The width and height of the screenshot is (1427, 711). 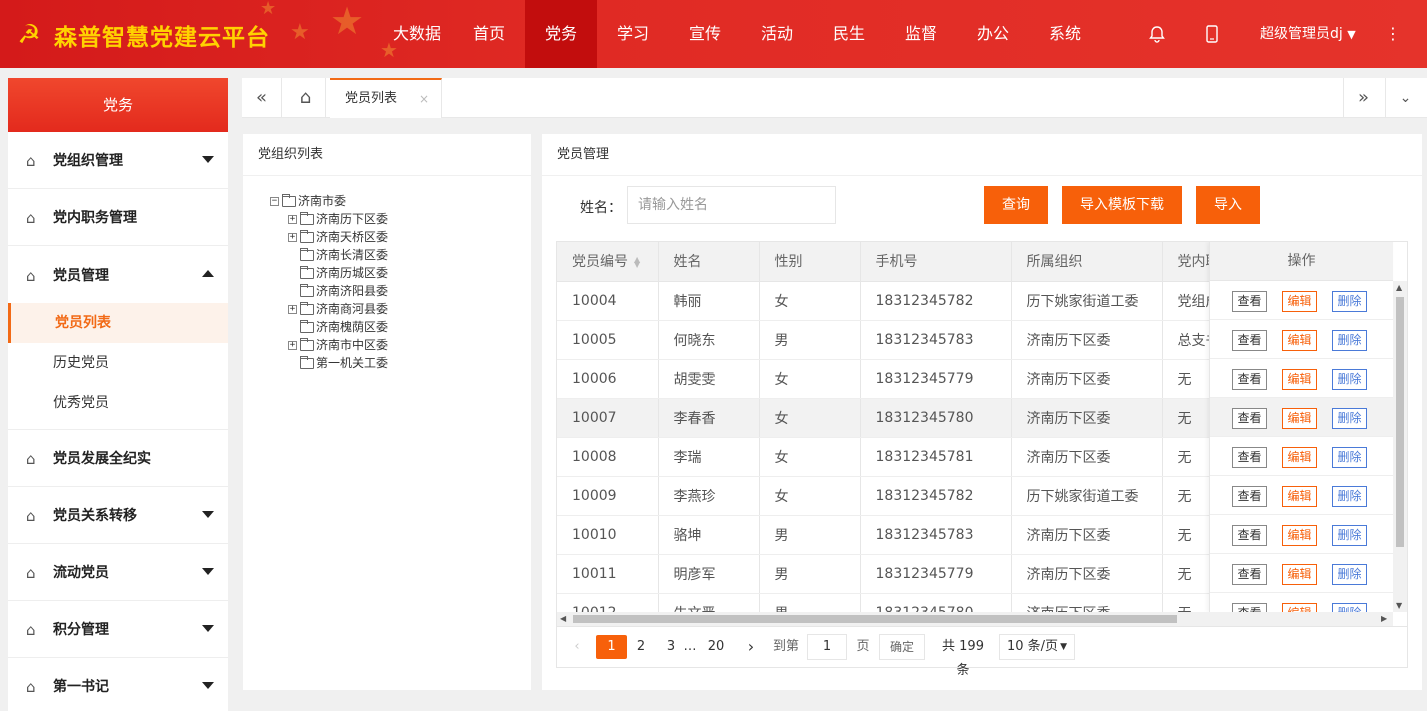 What do you see at coordinates (118, 515) in the screenshot?
I see `sidebar-item-transfer: ⌂ 党员关系转移` at bounding box center [118, 515].